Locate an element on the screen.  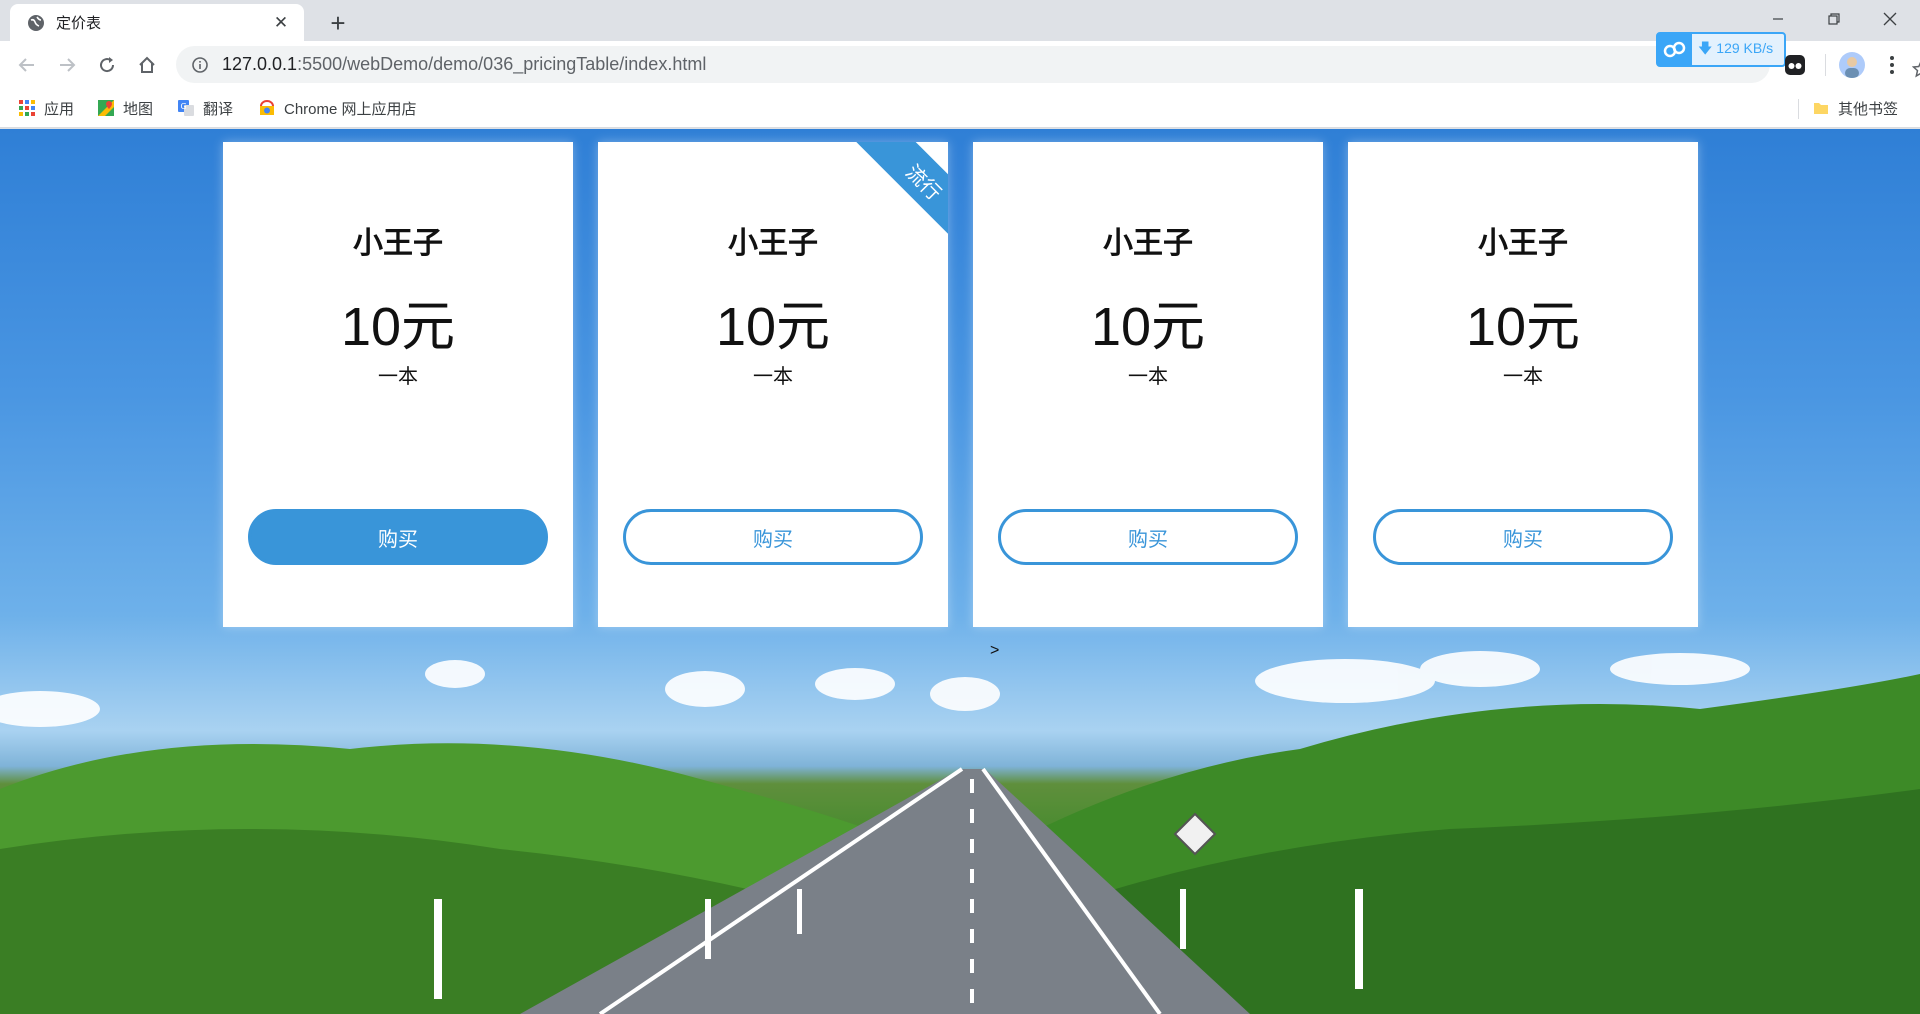
bookmark-label: 翻译 is located at coordinates (218, 109).